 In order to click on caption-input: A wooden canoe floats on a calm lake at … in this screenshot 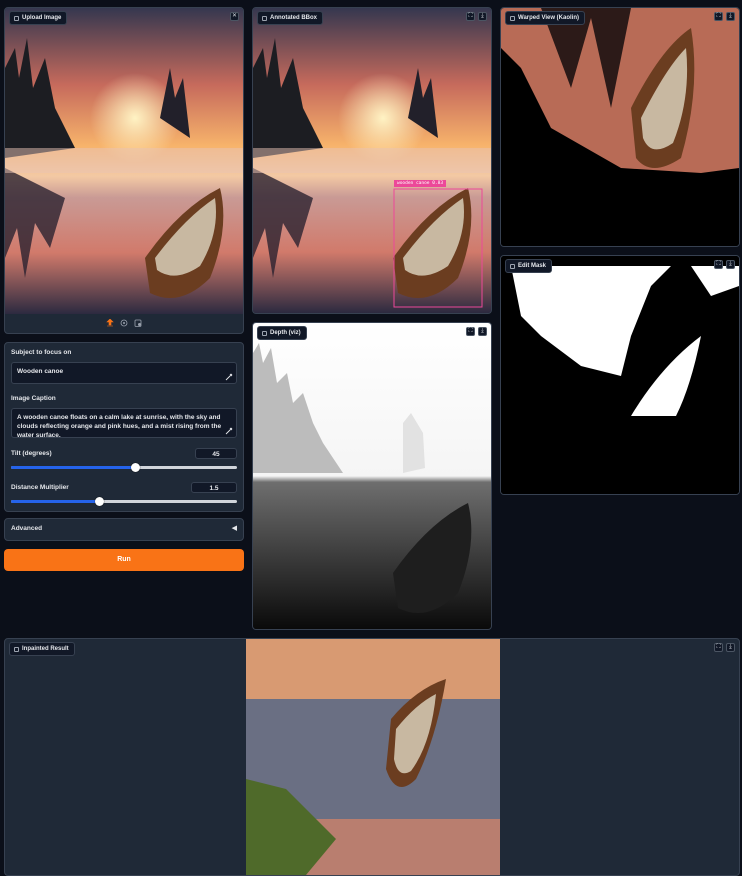, I will do `click(124, 423)`.